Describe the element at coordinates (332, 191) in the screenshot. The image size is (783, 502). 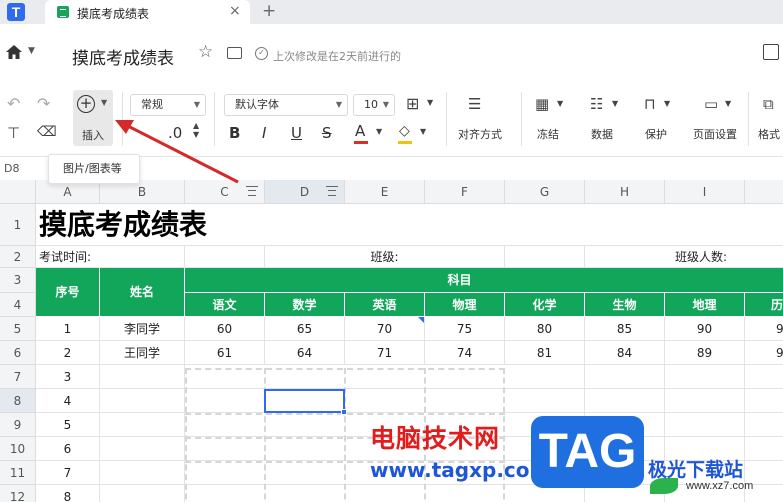
I see `filter-icon` at that location.